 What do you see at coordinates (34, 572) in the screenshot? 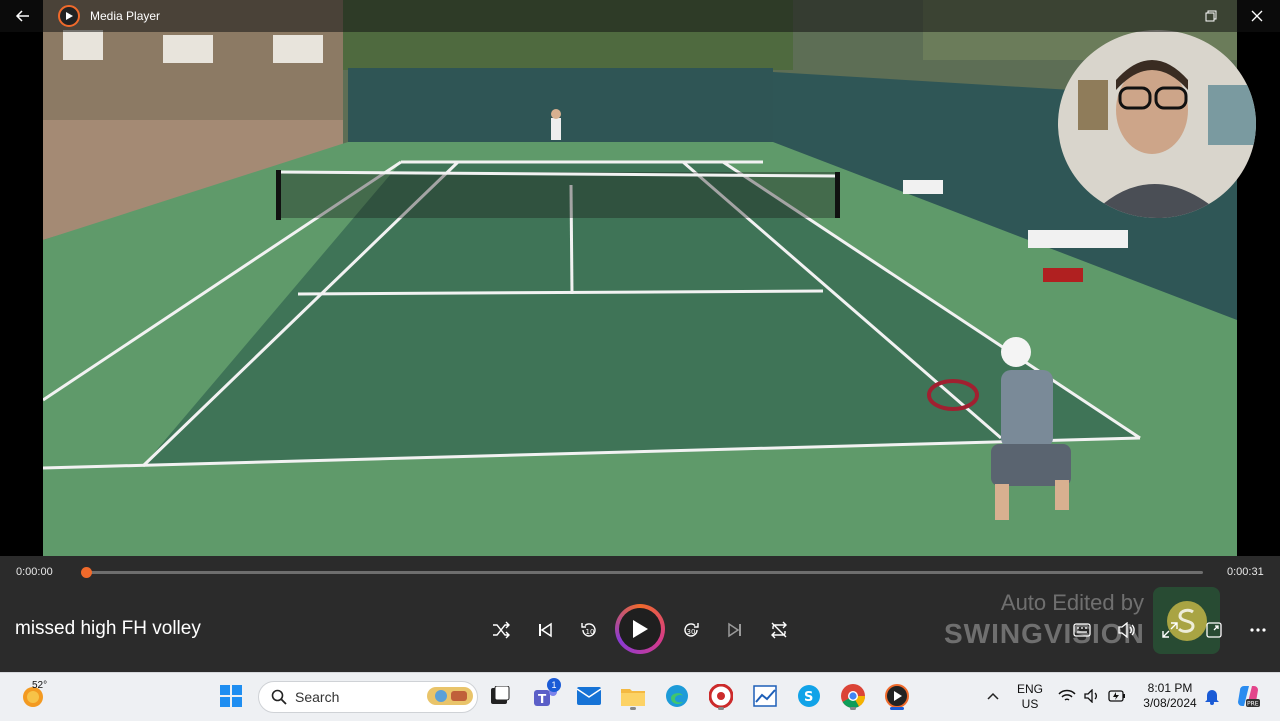
I see `current-time: 0:00:00` at bounding box center [34, 572].